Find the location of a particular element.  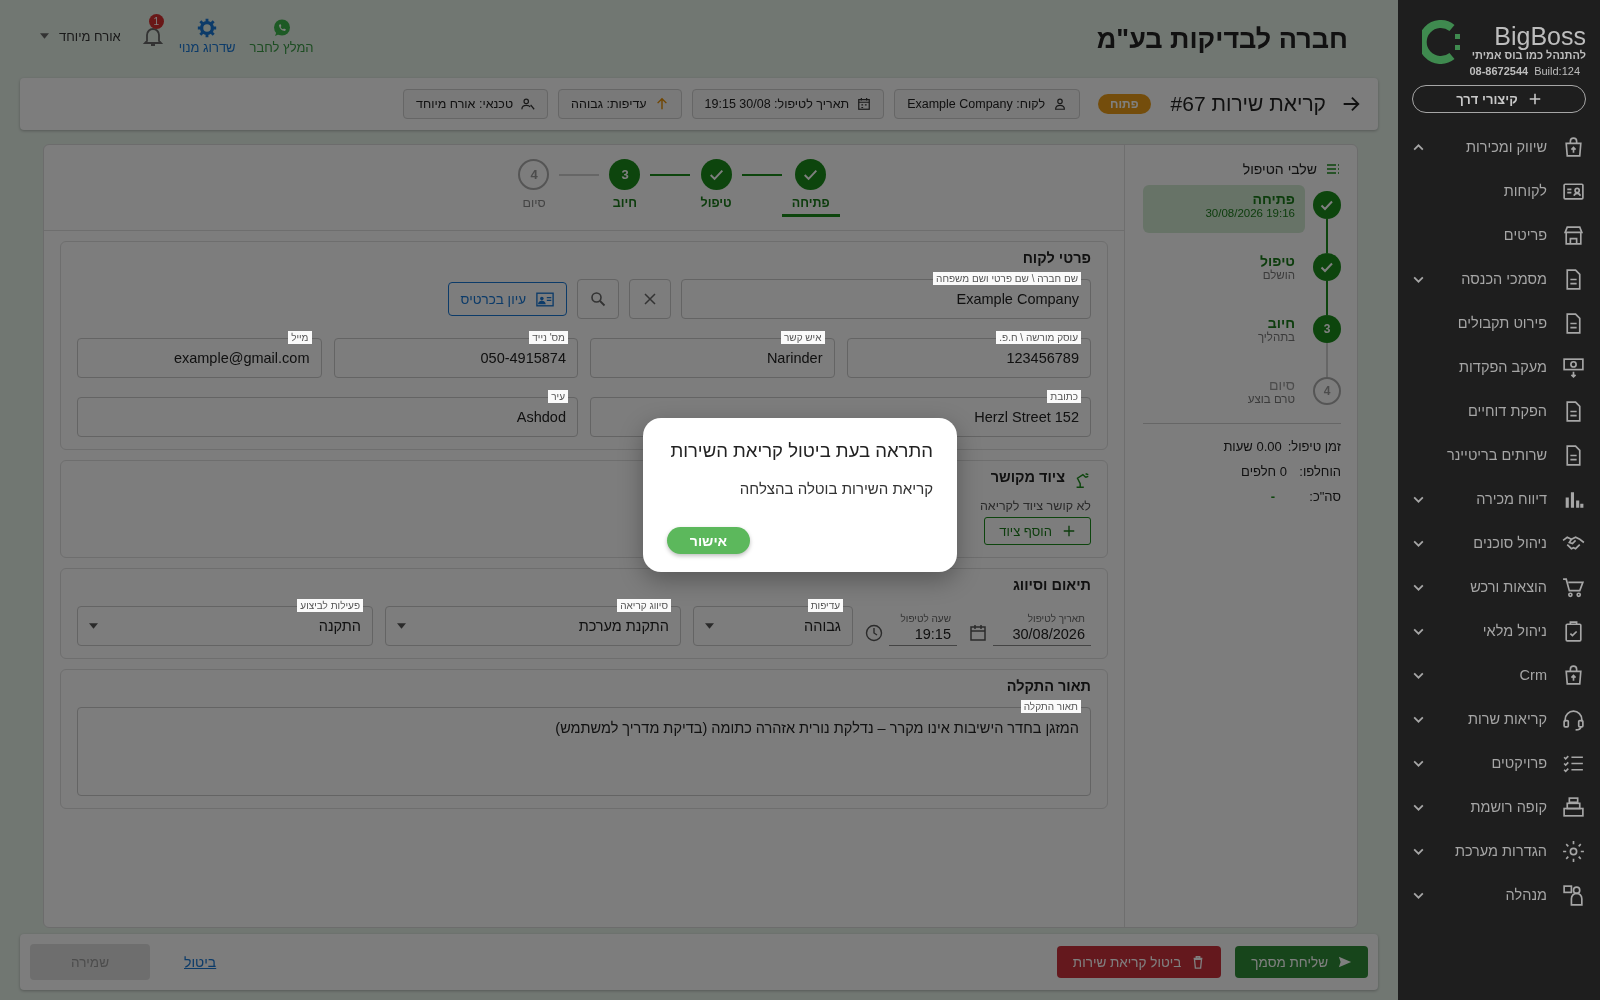

status-badge: פתוח is located at coordinates (1124, 104).